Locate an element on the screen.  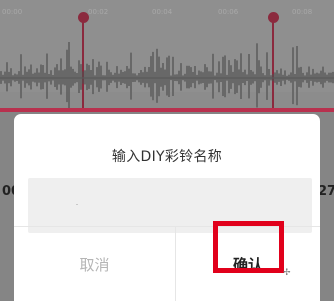
confirm-highlight-box is located at coordinates (248, 247).